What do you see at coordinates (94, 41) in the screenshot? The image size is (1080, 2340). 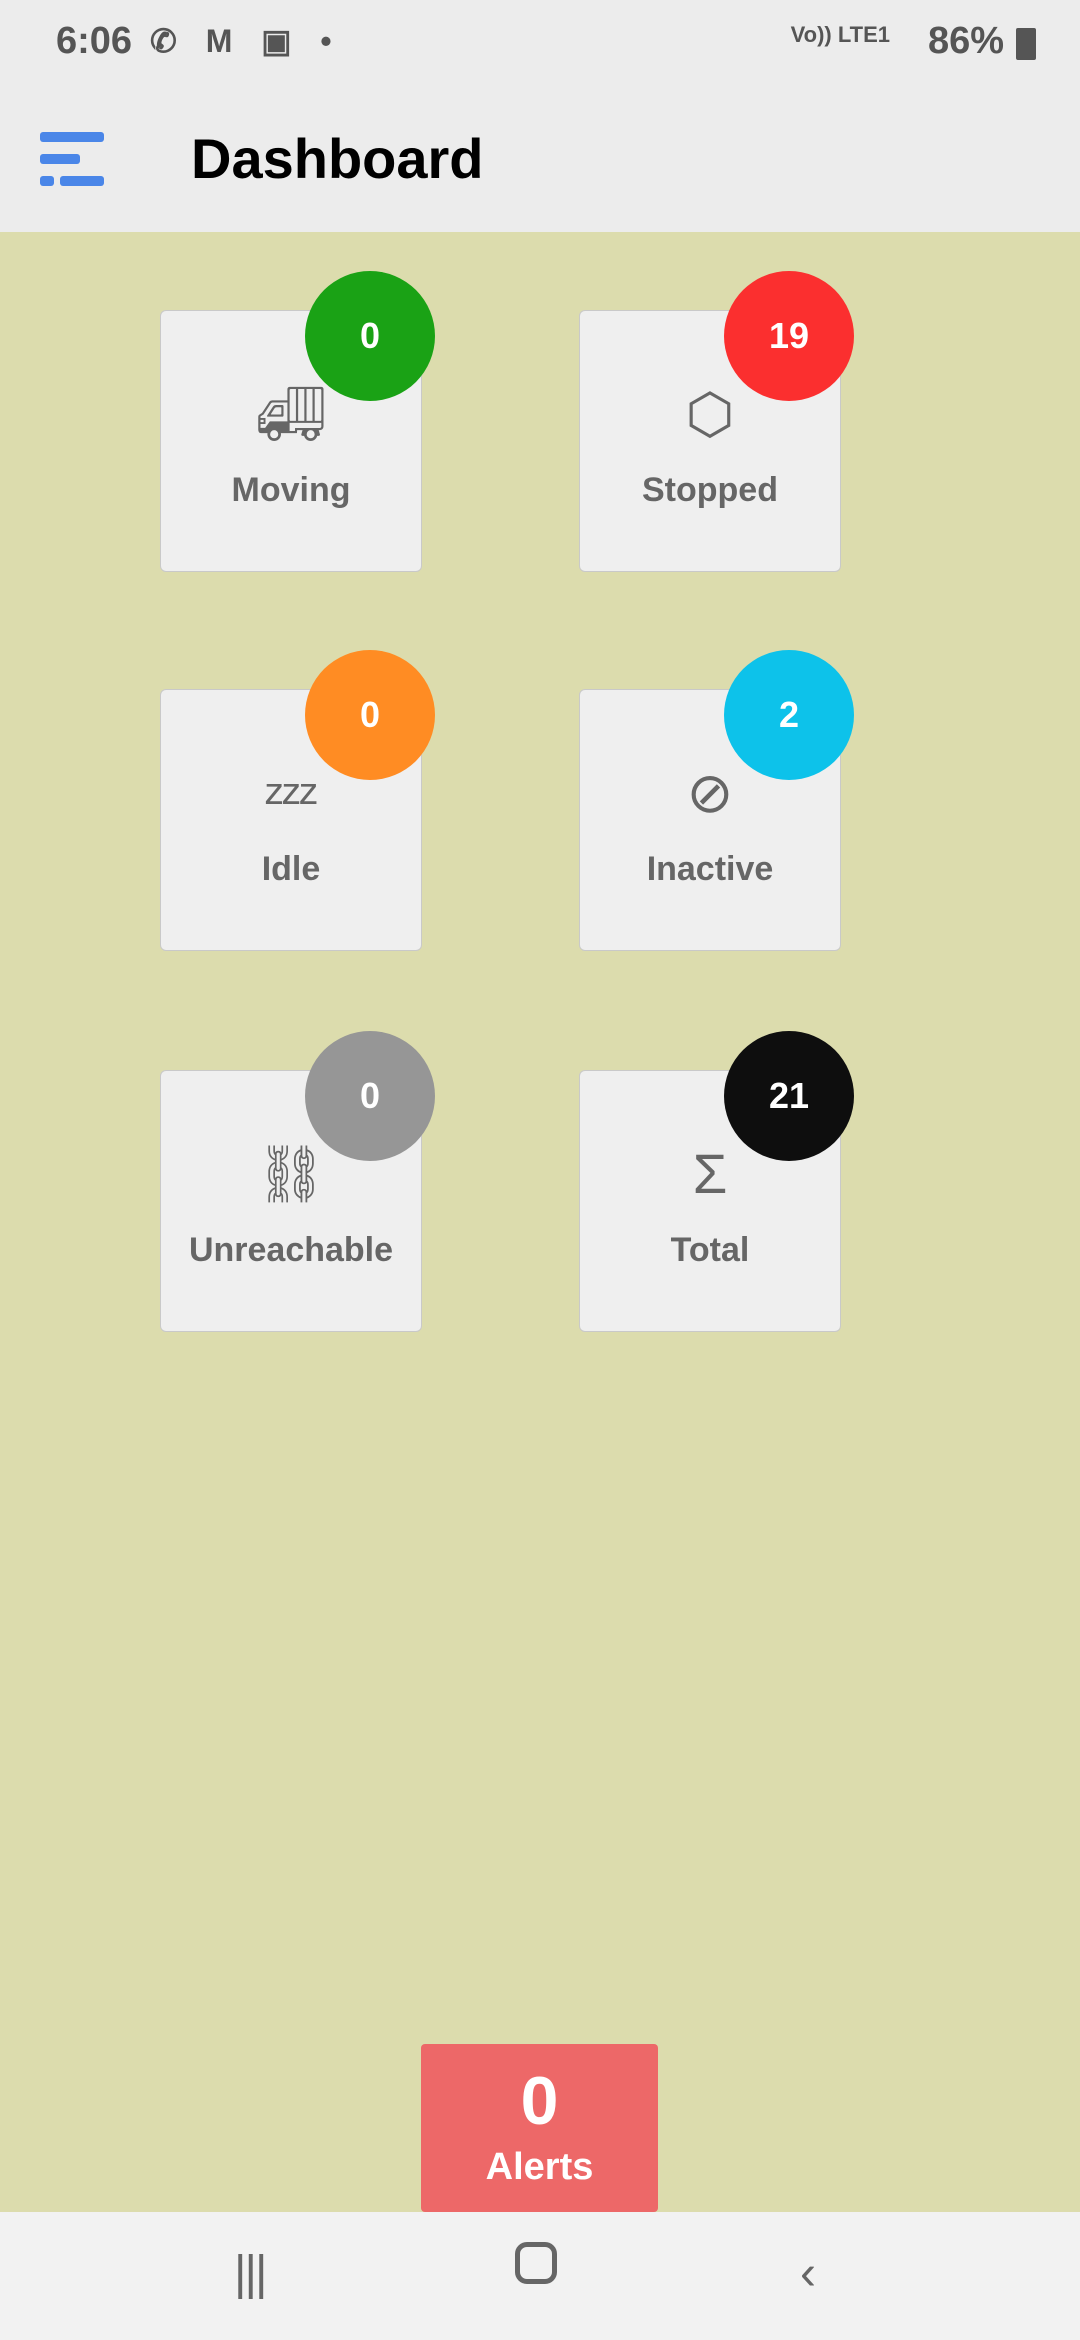 I see `status-time: 6:06` at bounding box center [94, 41].